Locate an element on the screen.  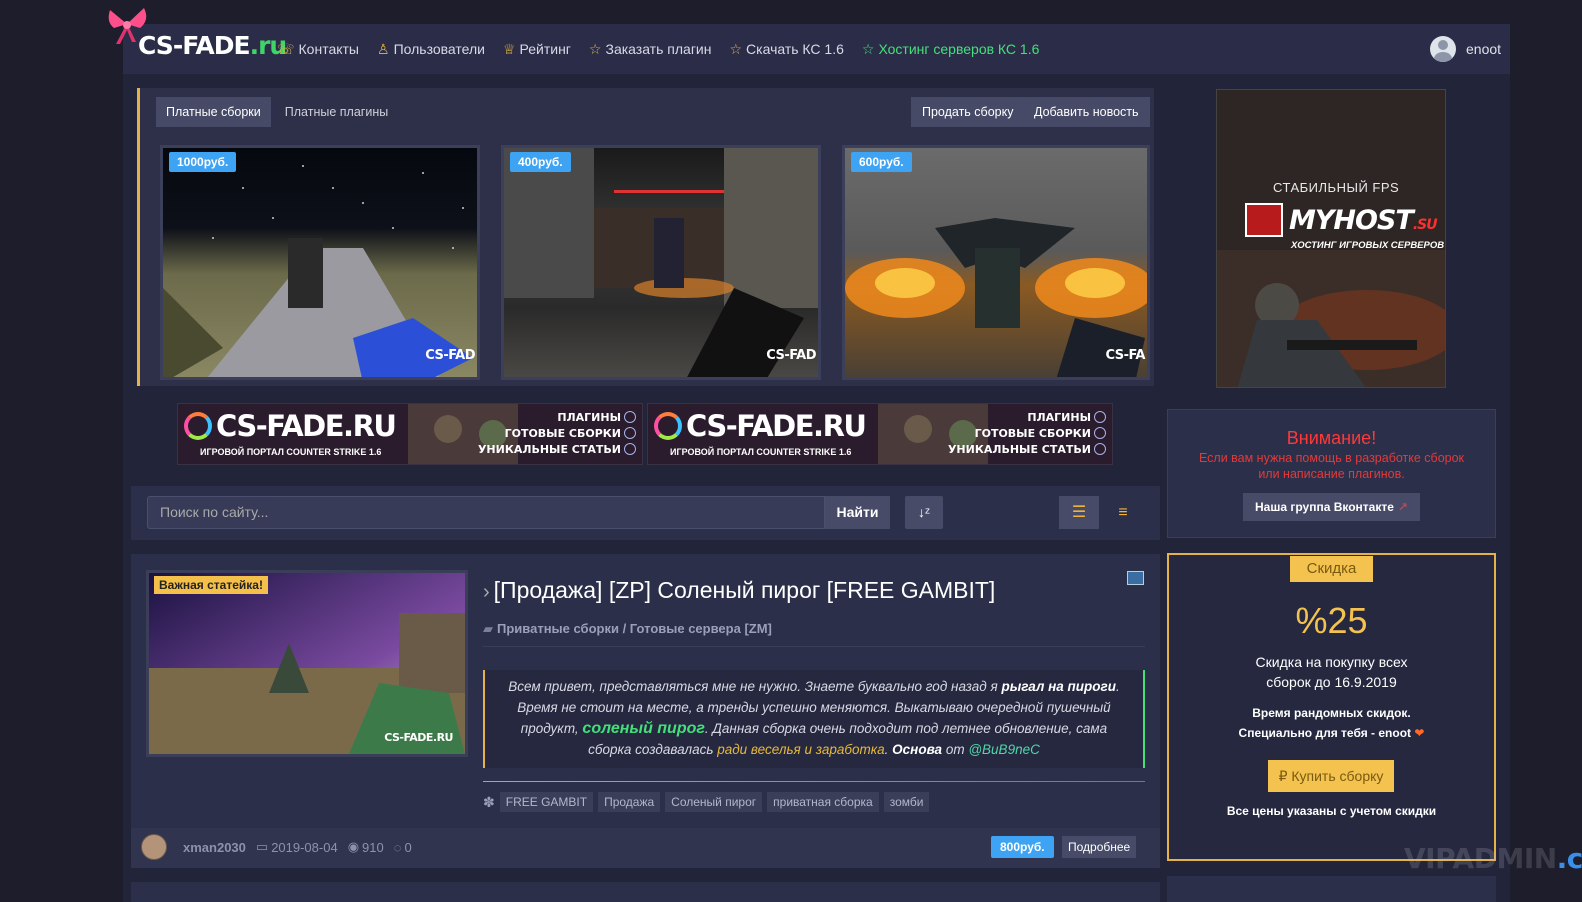
nav-label: Хостинг серверов КС 1.6 is located at coordinates (959, 49).